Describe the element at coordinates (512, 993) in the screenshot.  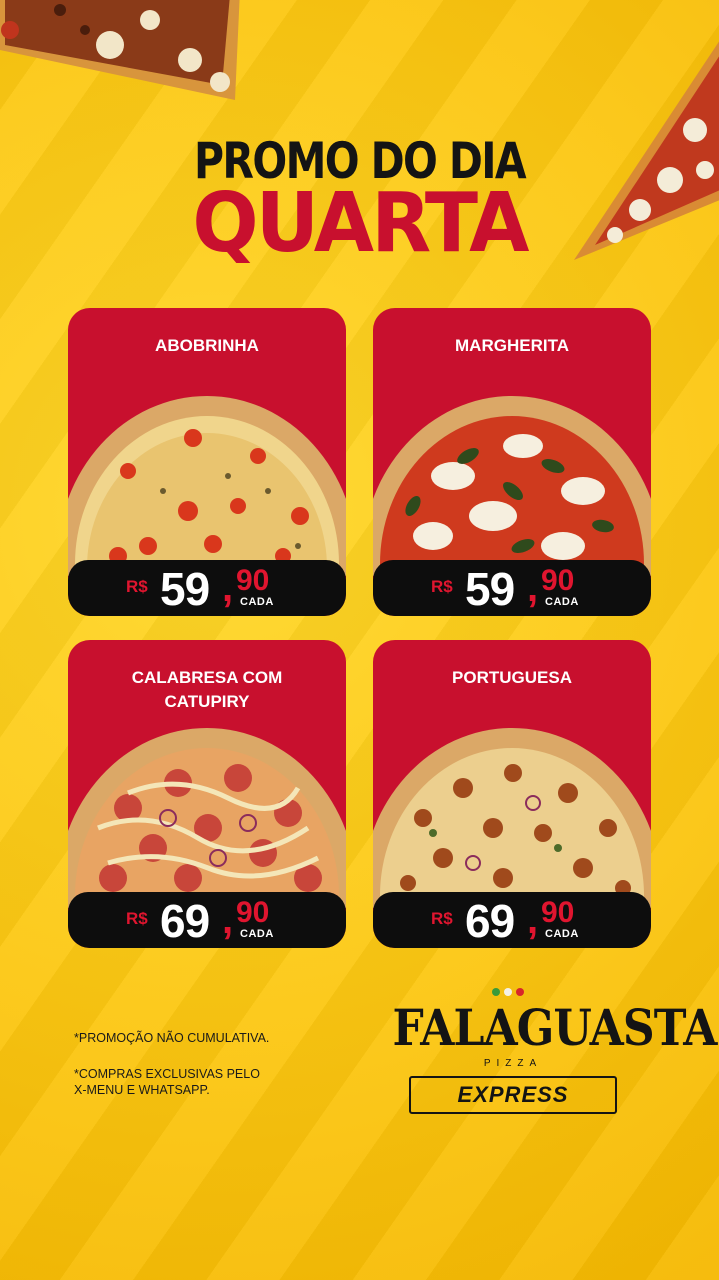
I see `logo-dots-icon` at that location.